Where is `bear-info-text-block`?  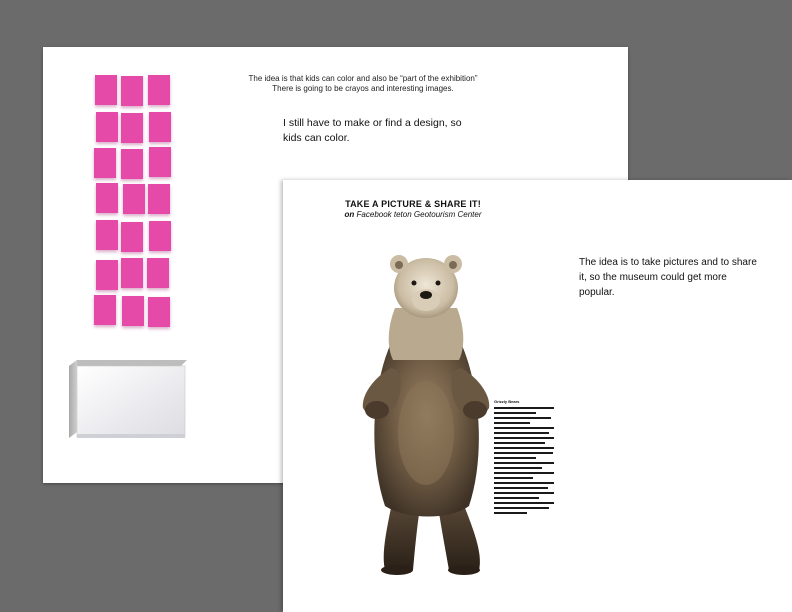 bear-info-text-block is located at coordinates (524, 460).